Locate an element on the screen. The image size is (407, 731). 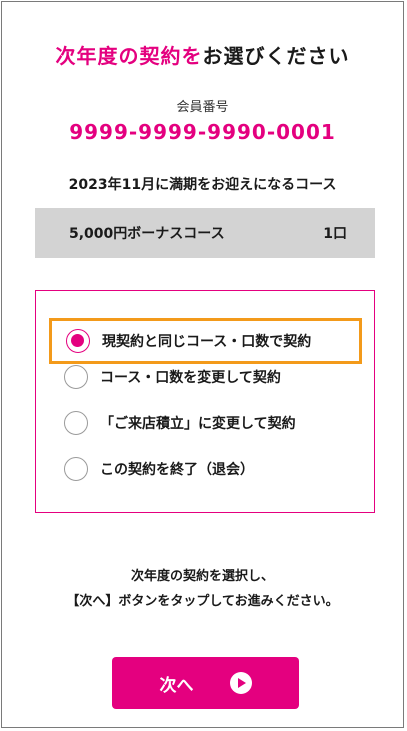
option-same-contract: 現契約と同じコース・口数で契約 is located at coordinates (205, 341).